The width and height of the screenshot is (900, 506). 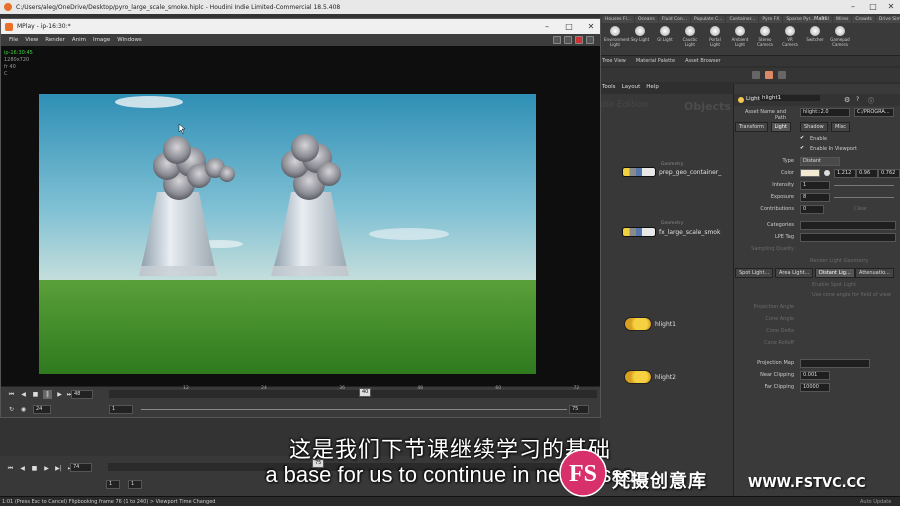 What do you see at coordinates (860, 209) in the screenshot?
I see `contributions-clear-button: Clear` at bounding box center [860, 209].